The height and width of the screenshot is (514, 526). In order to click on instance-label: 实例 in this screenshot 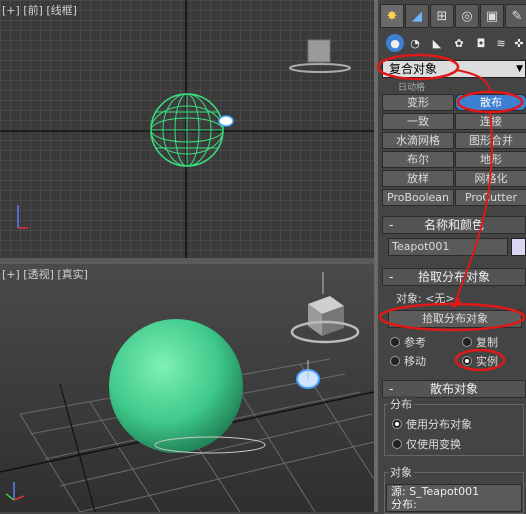, I will do `click(487, 361)`.